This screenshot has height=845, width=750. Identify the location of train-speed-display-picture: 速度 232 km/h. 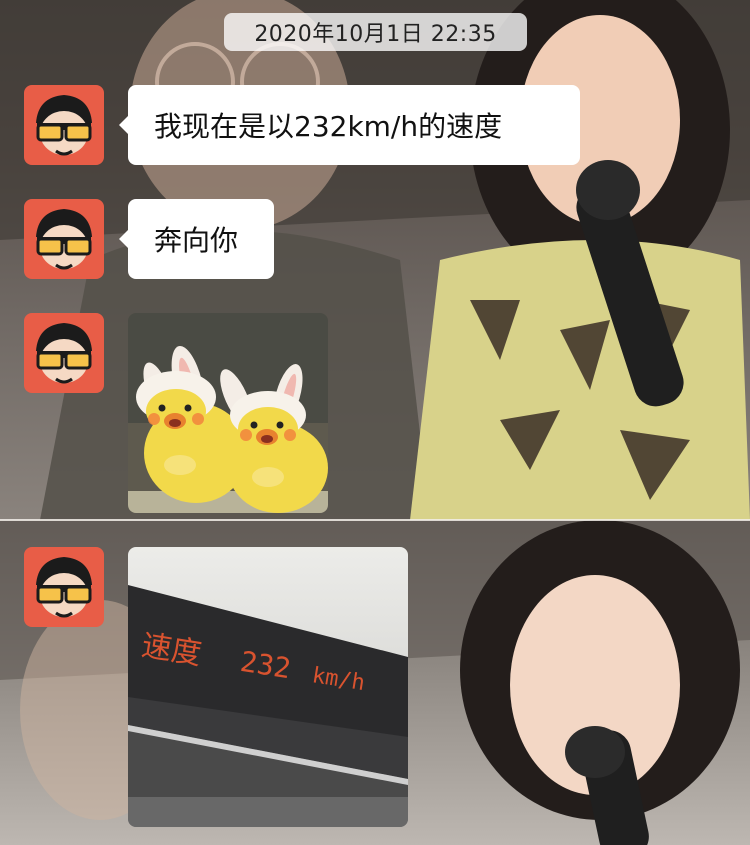
(268, 687).